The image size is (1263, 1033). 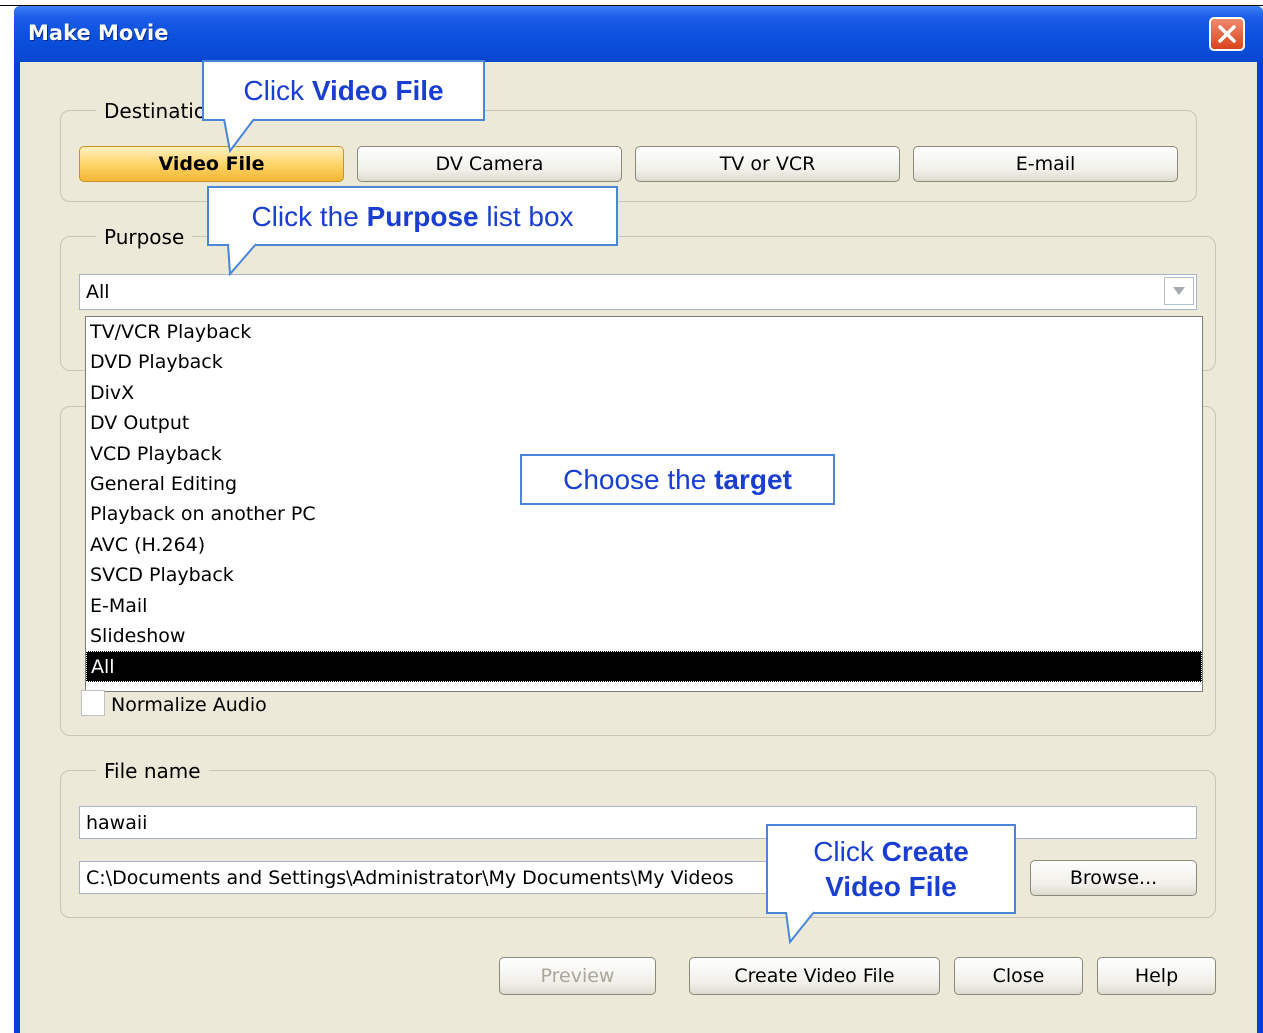 I want to click on dv-camera-button: DV Camera, so click(x=489, y=164).